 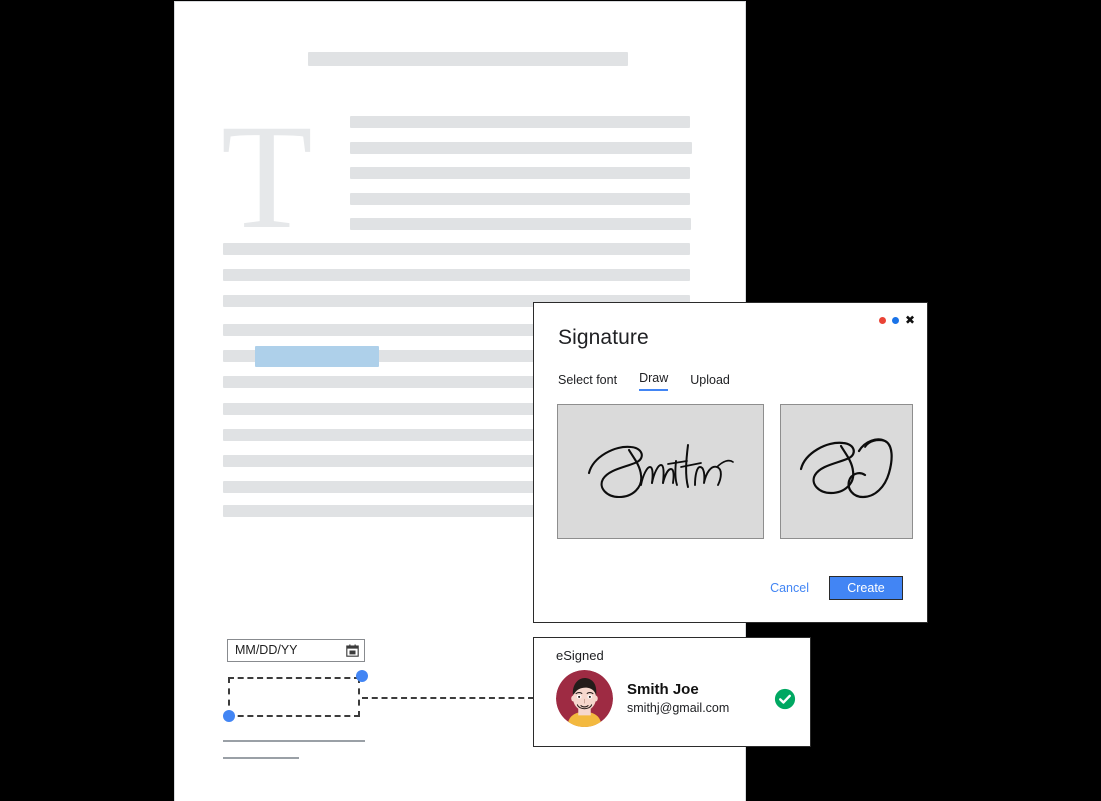 I want to click on esigned-label: eSigned, so click(x=580, y=655).